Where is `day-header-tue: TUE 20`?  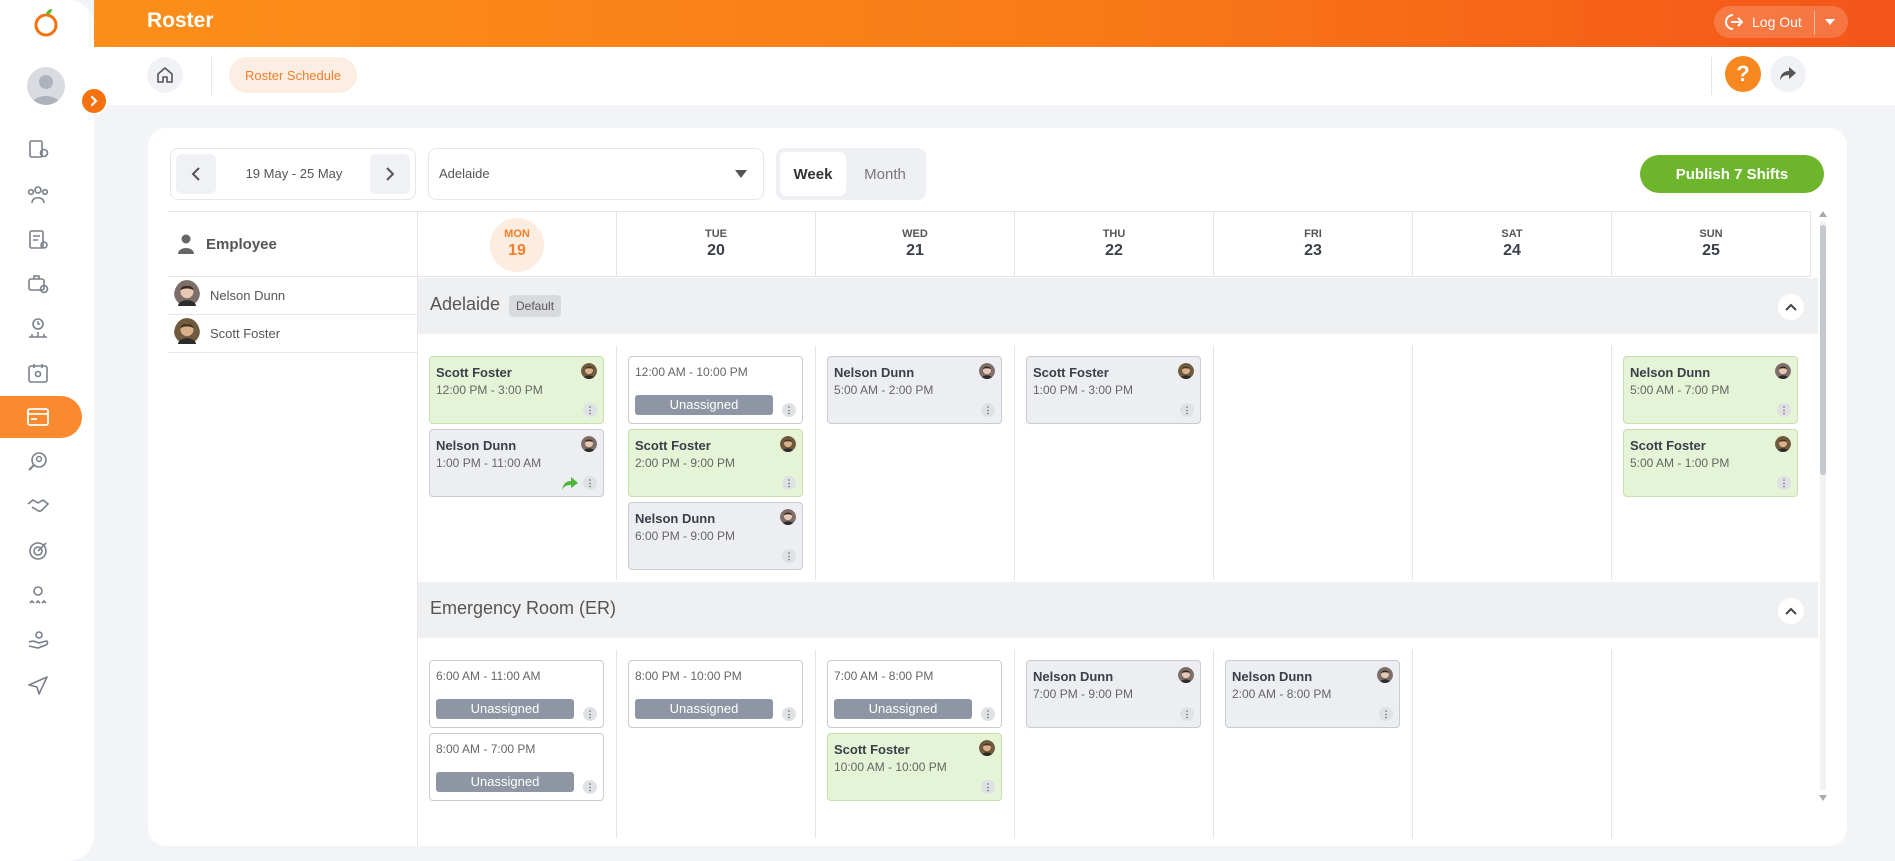 day-header-tue: TUE 20 is located at coordinates (716, 244).